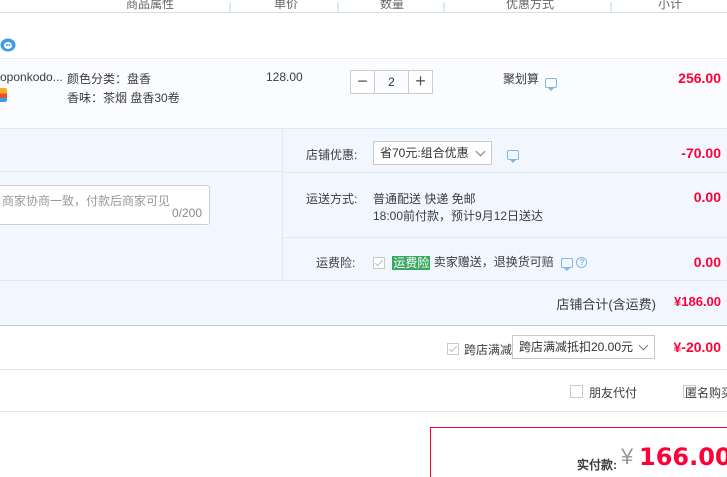 This screenshot has height=477, width=727. Describe the element at coordinates (567, 264) in the screenshot. I see `insurance-chat-icon` at that location.